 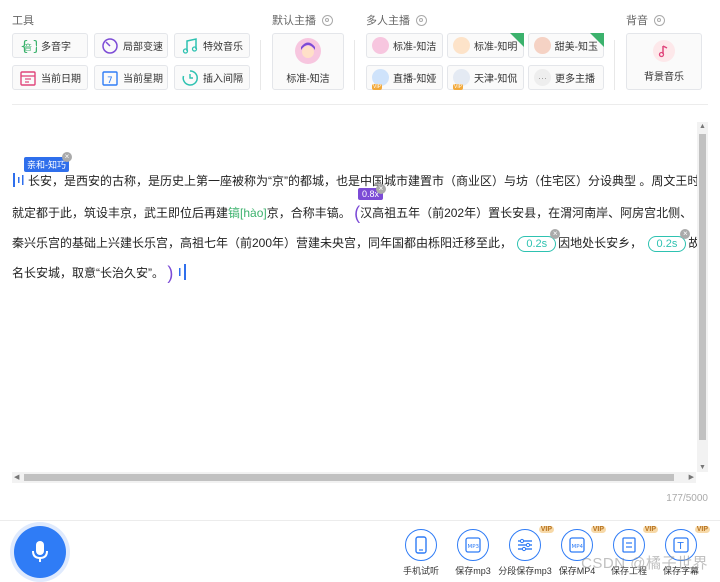 I want to click on interval-icon, so click(x=190, y=78).